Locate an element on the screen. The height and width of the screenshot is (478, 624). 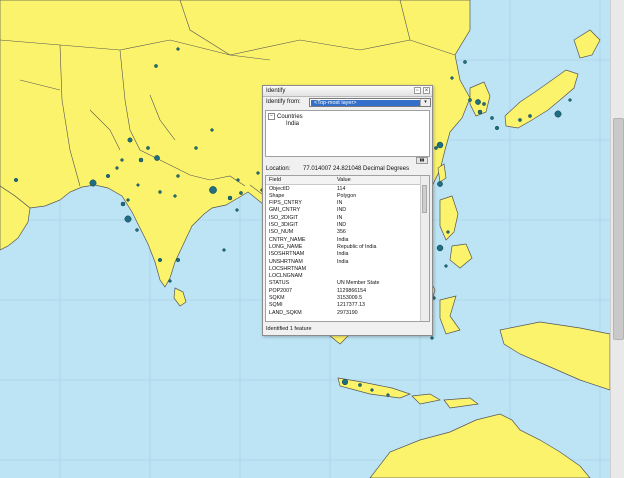
identify-from-value: <Top-most layer> is located at coordinates (365, 103).